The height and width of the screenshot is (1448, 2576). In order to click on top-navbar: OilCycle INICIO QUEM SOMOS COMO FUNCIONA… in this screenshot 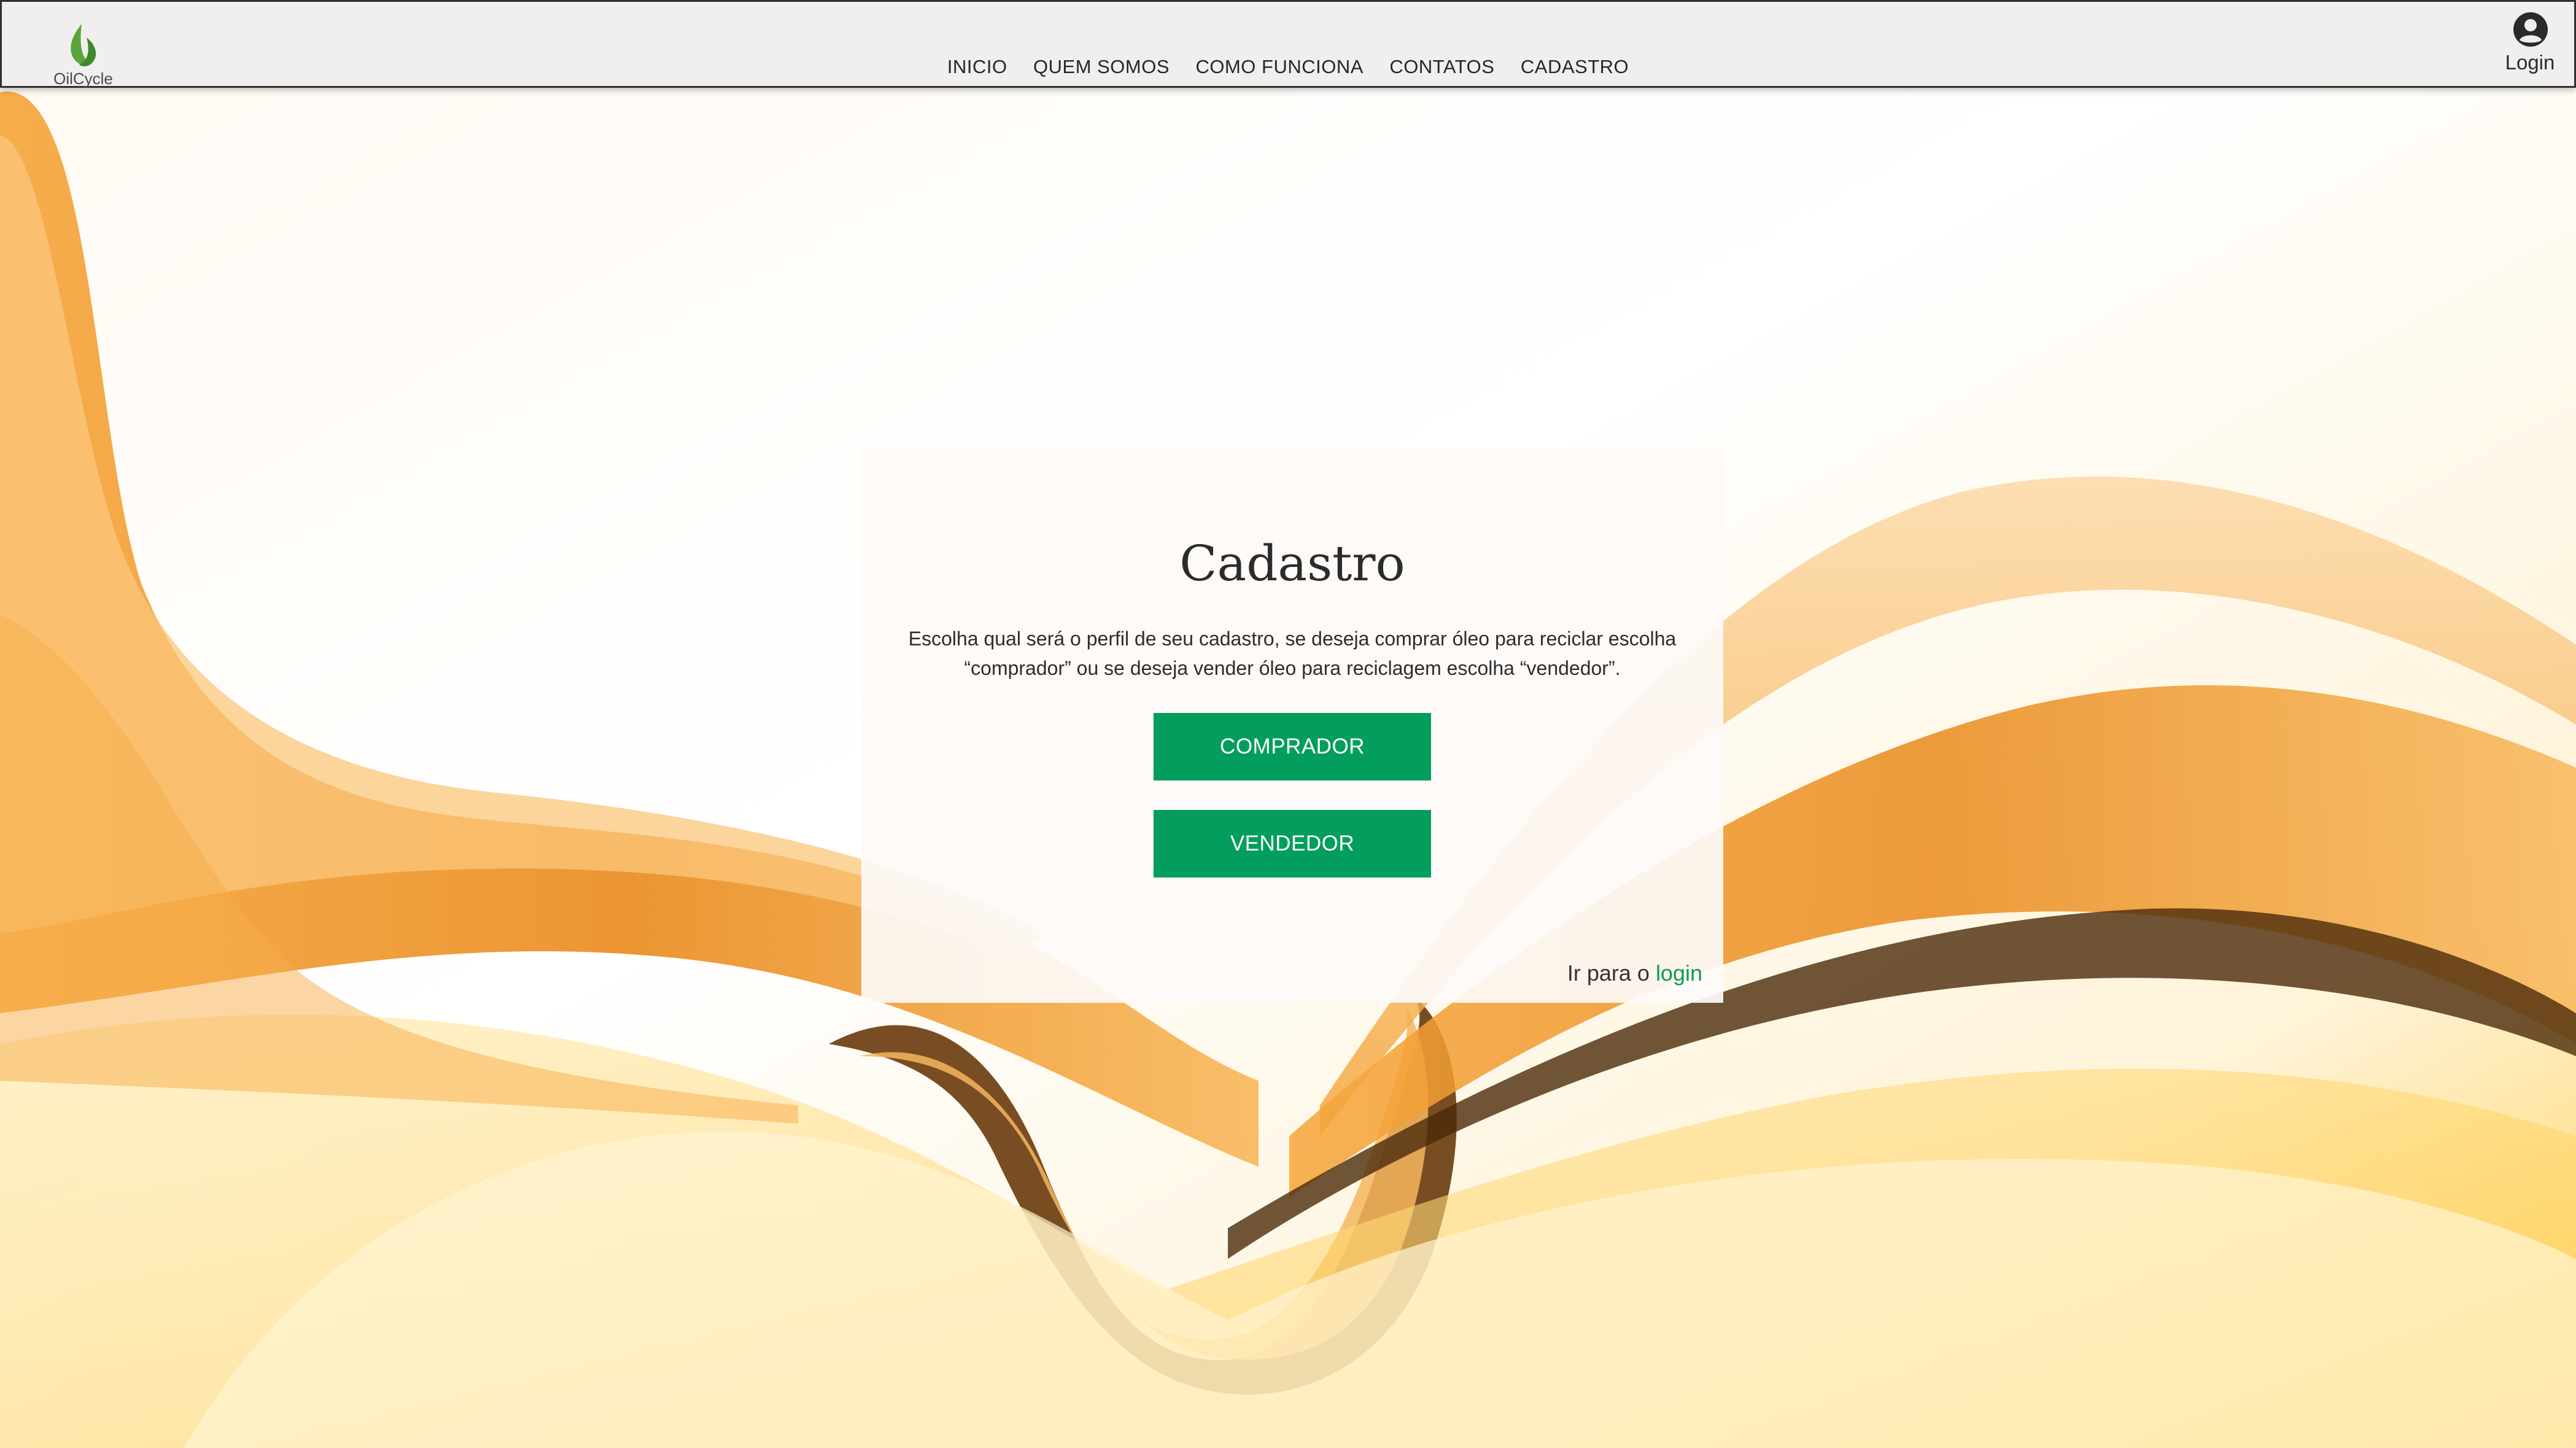, I will do `click(1288, 44)`.